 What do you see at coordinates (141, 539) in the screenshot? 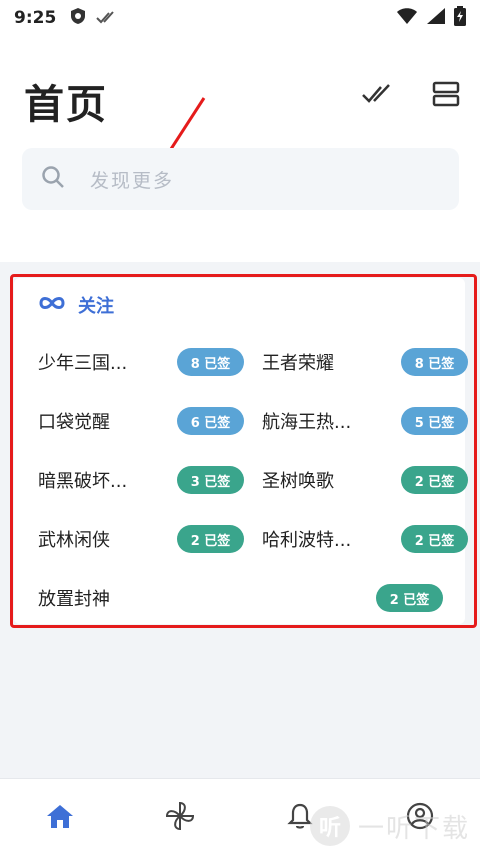
I see `list-item: 武林闲侠 2 已签` at bounding box center [141, 539].